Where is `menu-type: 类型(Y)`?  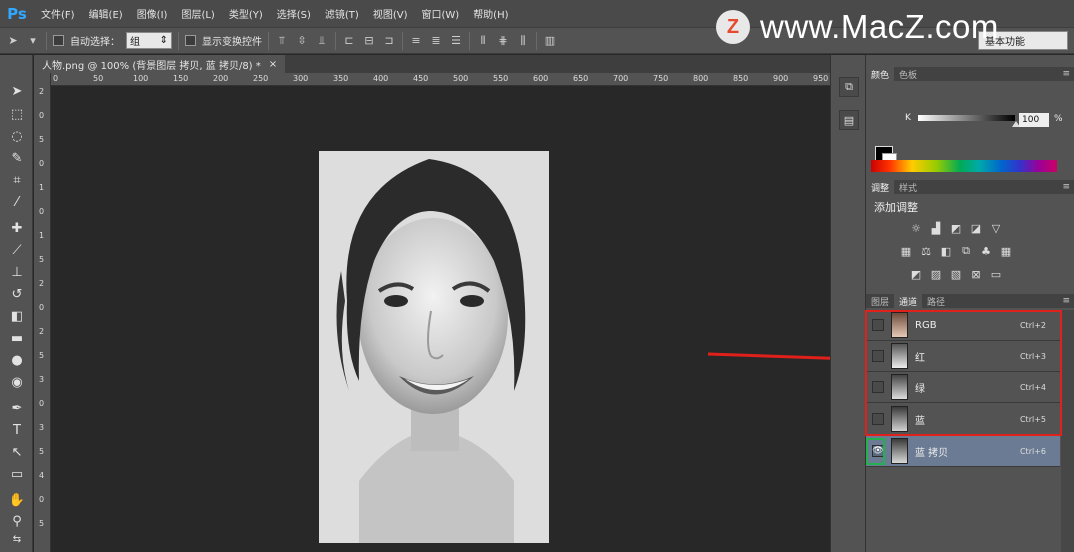
menu-type: 类型(Y) is located at coordinates (246, 13).